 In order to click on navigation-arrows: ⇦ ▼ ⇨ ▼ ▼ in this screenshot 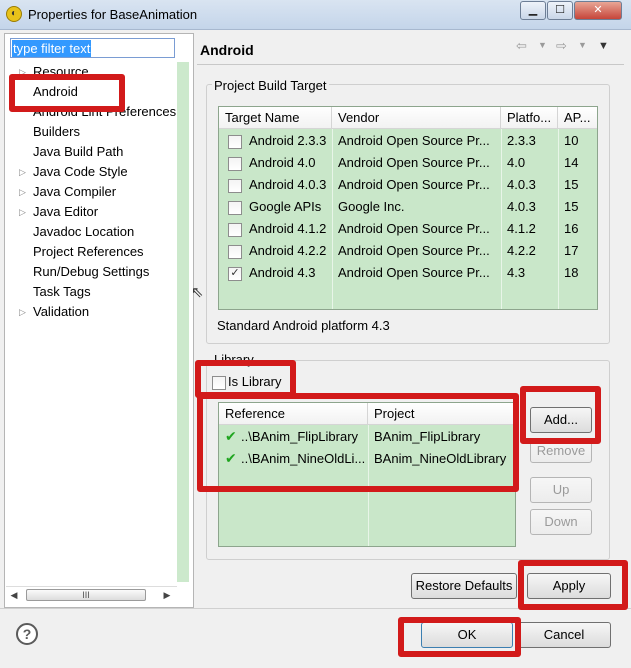, I will do `click(565, 48)`.